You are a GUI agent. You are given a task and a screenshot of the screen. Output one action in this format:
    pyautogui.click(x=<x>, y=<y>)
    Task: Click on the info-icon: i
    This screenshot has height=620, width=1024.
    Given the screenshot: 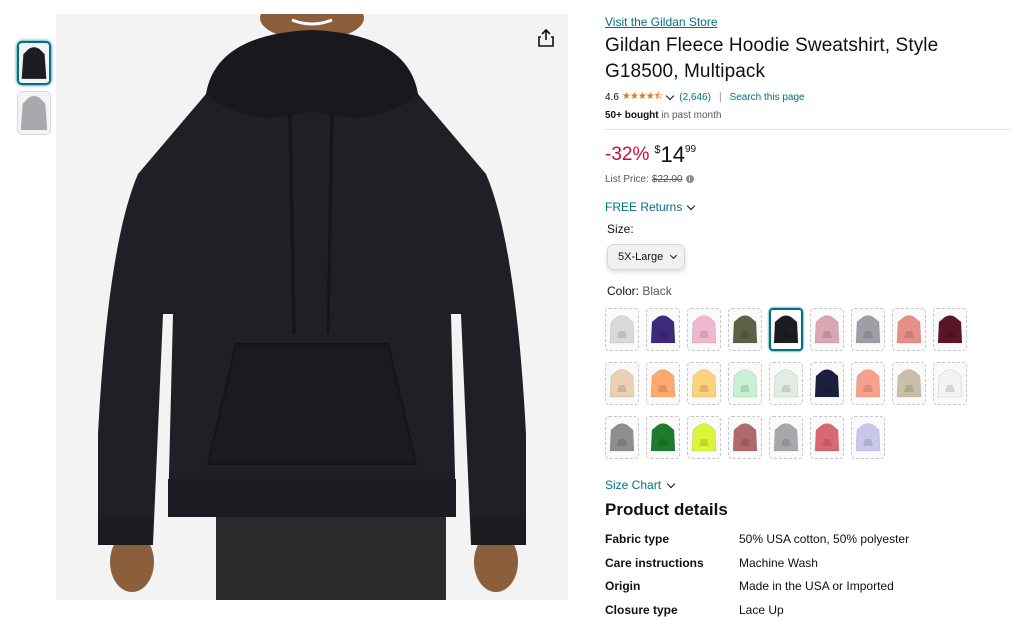 What is the action you would take?
    pyautogui.click(x=689, y=179)
    